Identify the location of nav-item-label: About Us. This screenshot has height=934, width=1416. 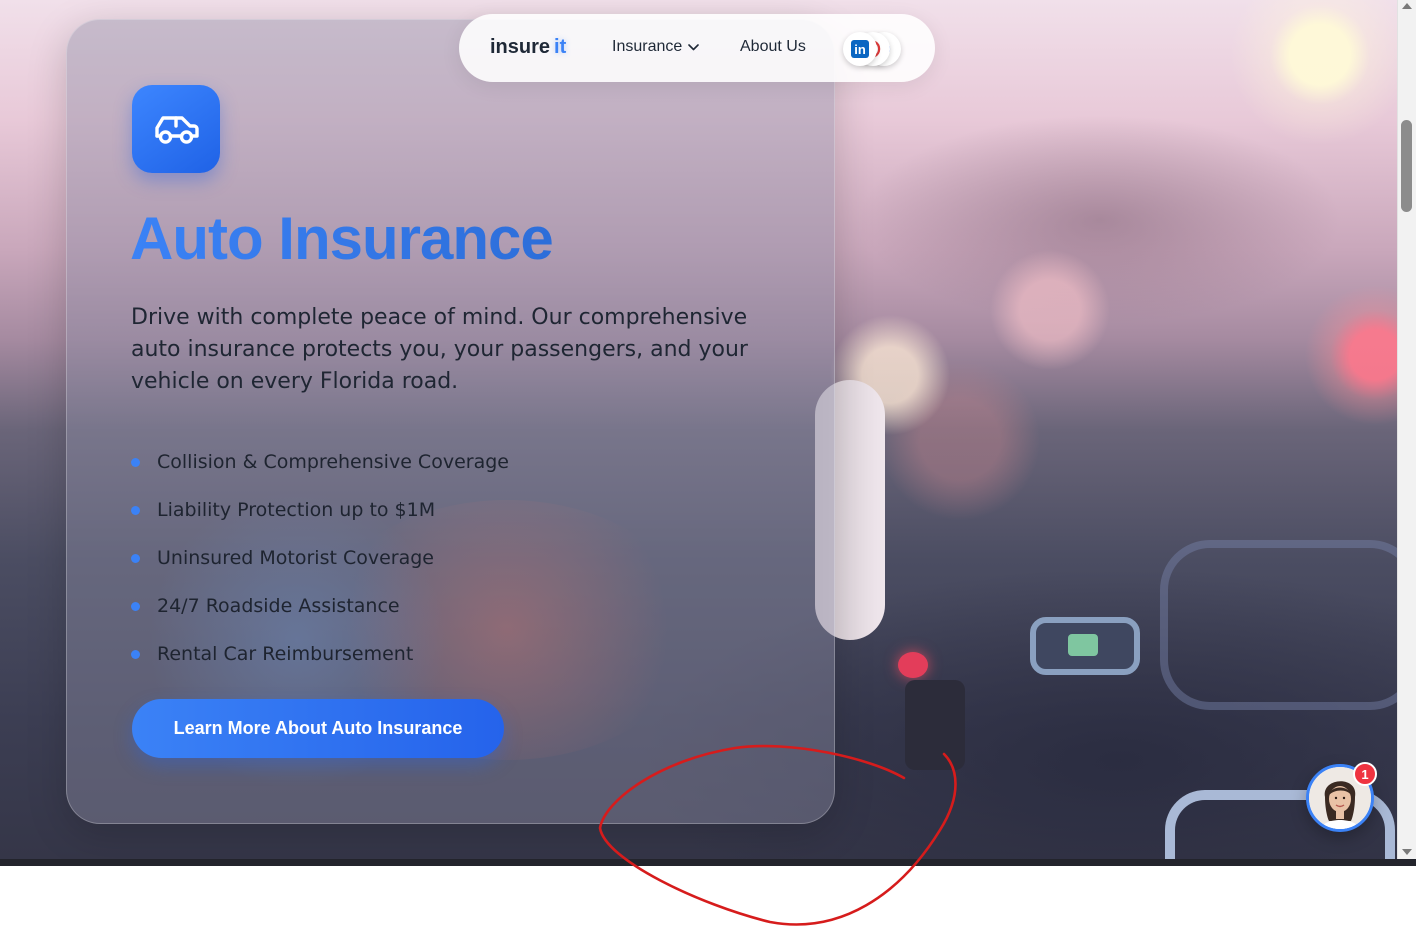
(773, 46).